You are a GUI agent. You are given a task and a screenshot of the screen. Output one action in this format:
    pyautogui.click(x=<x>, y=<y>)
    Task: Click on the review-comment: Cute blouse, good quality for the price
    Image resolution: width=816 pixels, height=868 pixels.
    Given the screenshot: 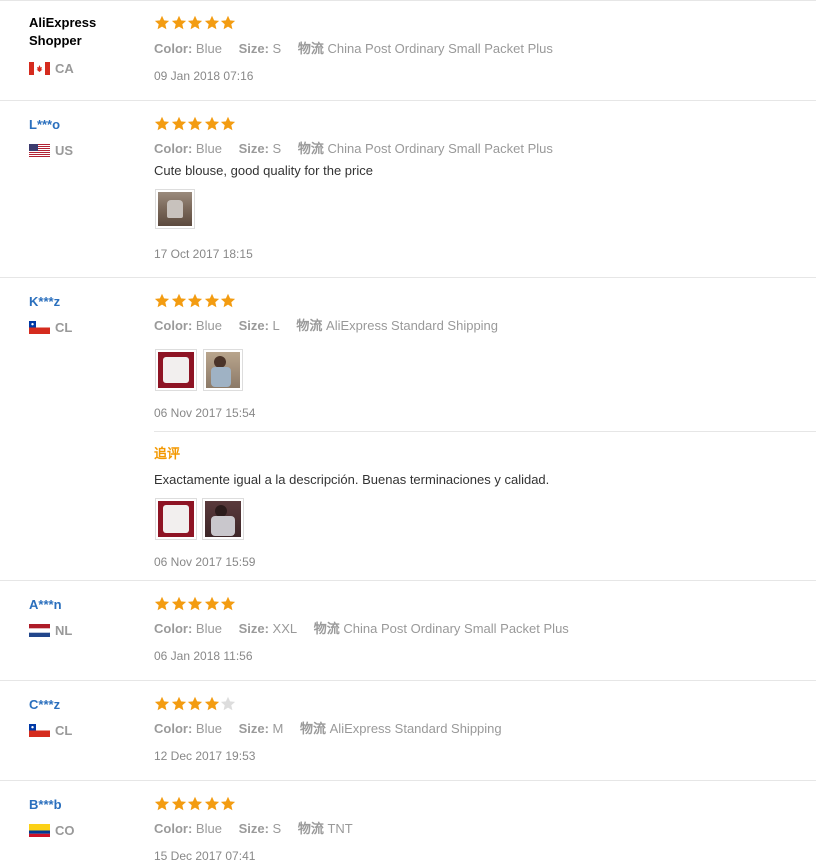 What is the action you would take?
    pyautogui.click(x=263, y=170)
    